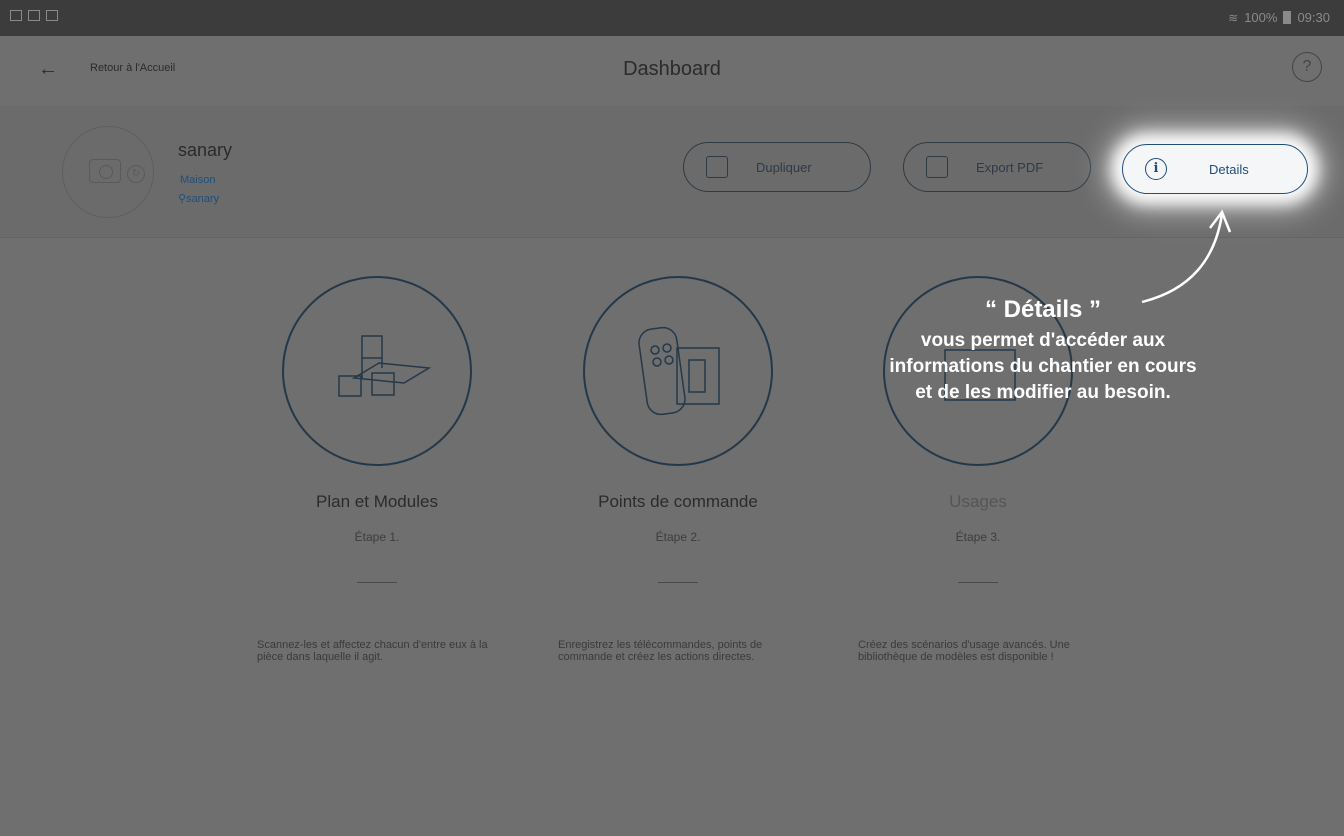 The height and width of the screenshot is (836, 1344). I want to click on status-right: ≋ 100% 09:30, so click(1279, 17).